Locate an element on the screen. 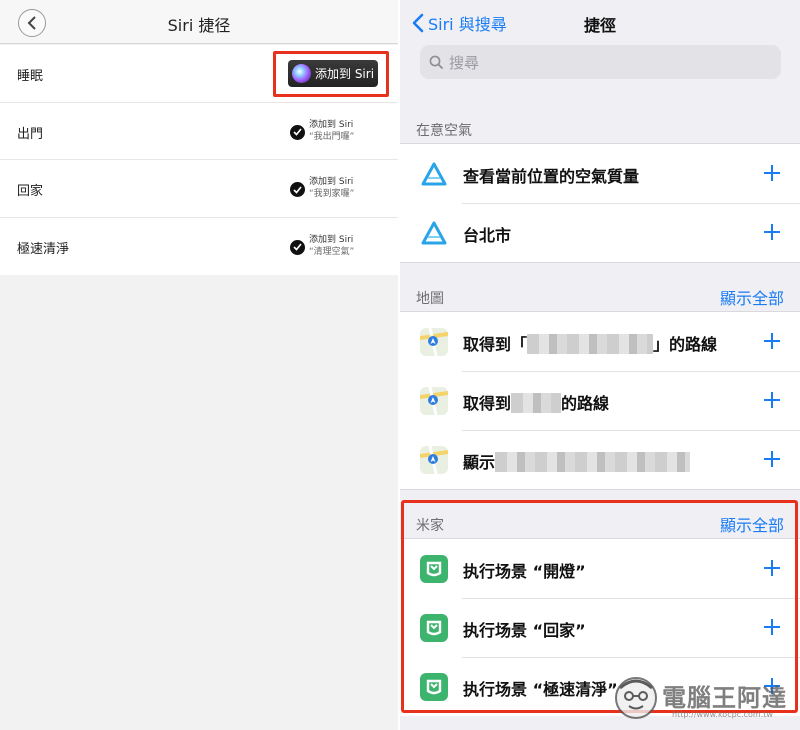  add-to-siri-button: 添加到 Siri is located at coordinates (333, 73).